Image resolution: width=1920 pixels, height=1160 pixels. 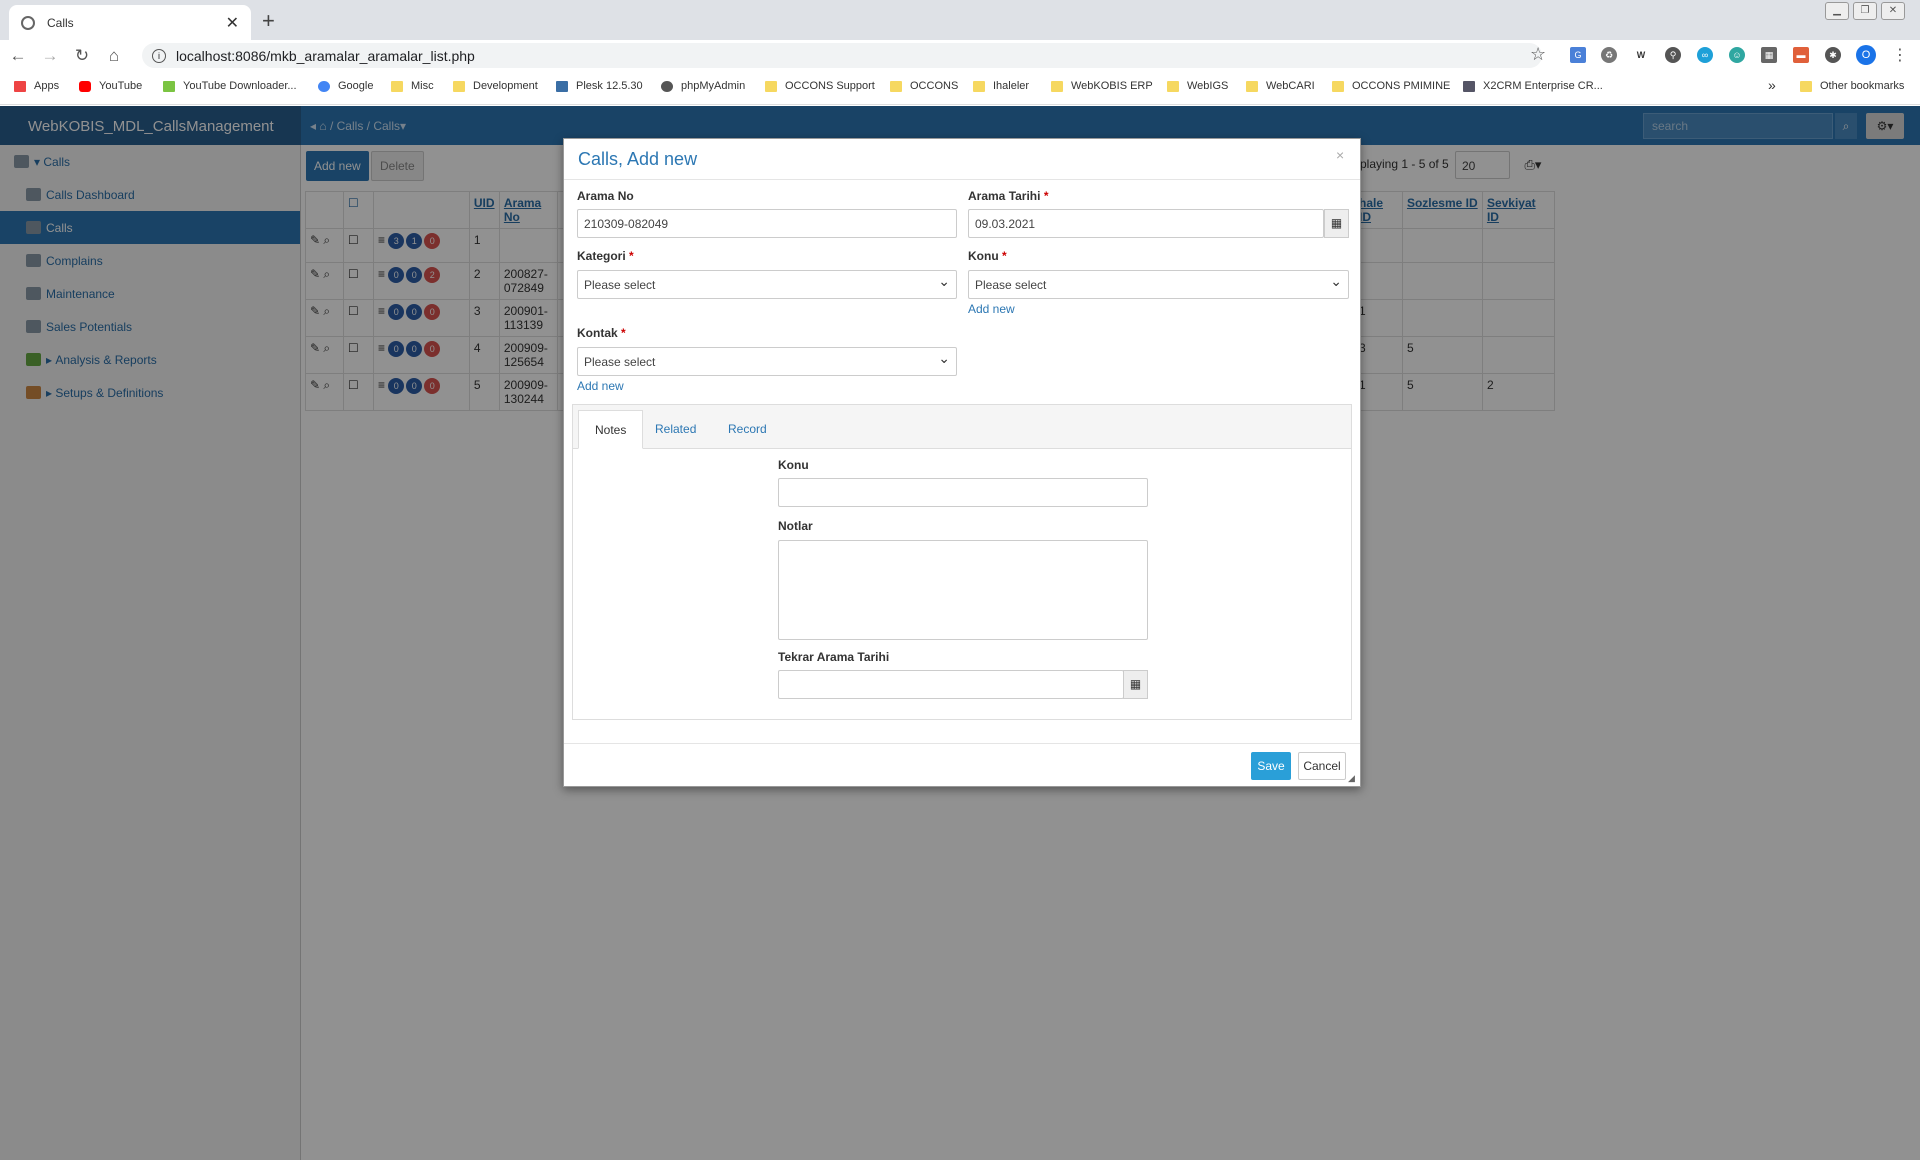 I want to click on konu-add-new-link: Add new, so click(x=991, y=309).